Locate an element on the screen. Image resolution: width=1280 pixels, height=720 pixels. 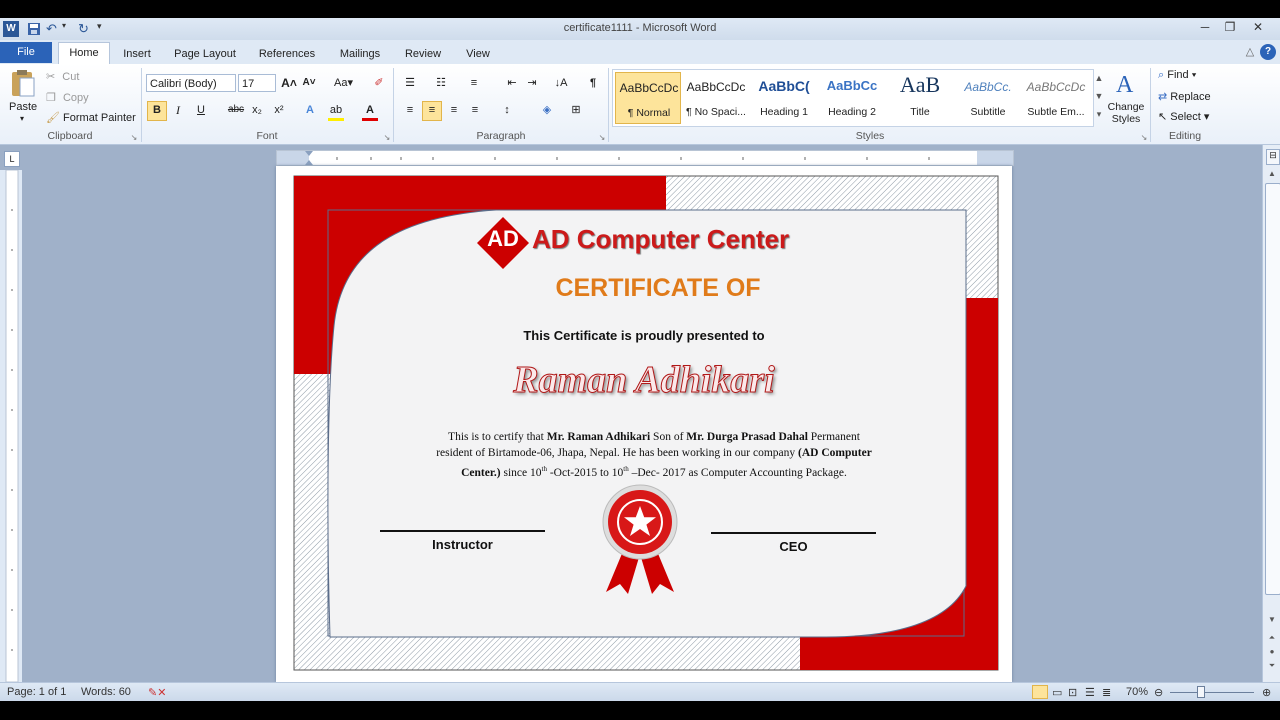
scroll-down-icon: ▼ is located at coordinates (1272, 621).